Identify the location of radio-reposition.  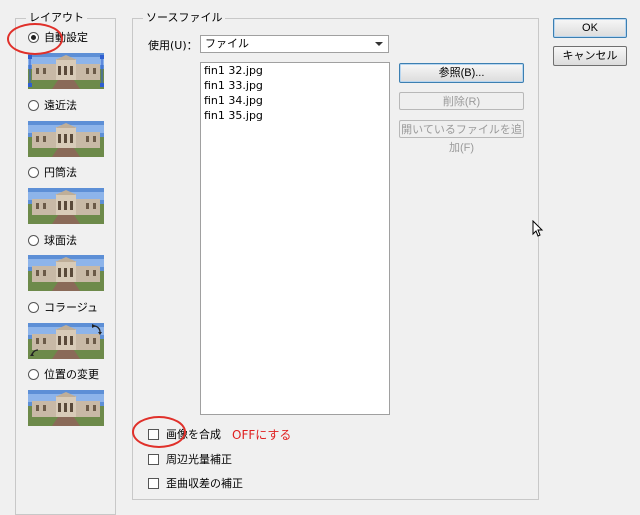
(33, 374).